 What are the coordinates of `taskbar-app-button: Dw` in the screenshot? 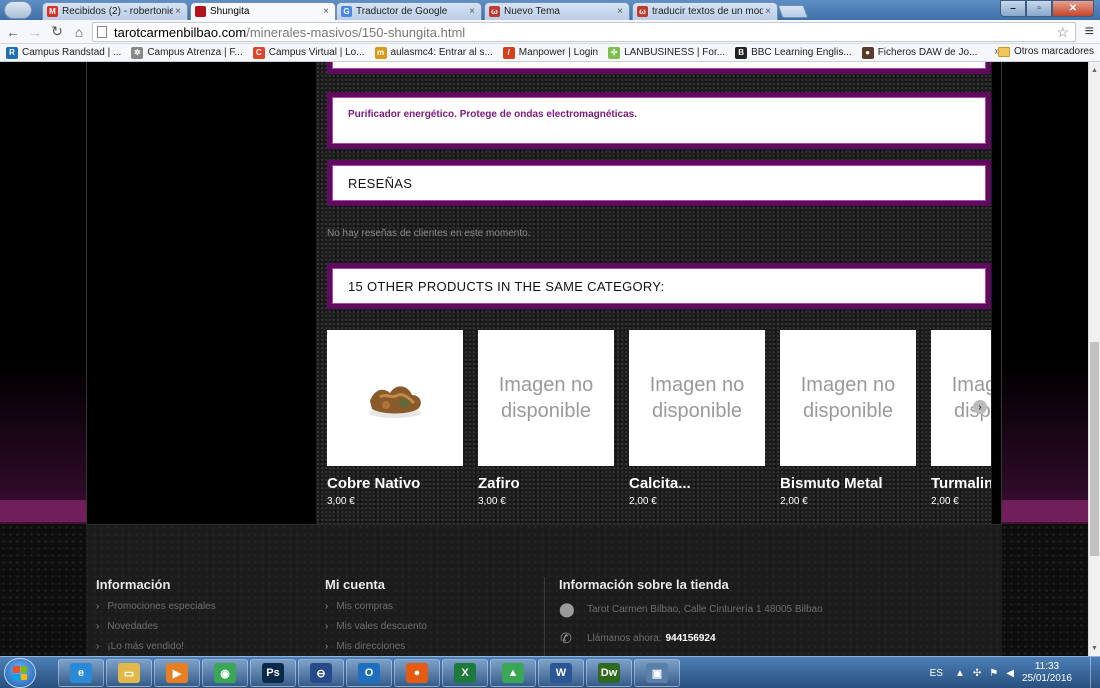 It's located at (609, 673).